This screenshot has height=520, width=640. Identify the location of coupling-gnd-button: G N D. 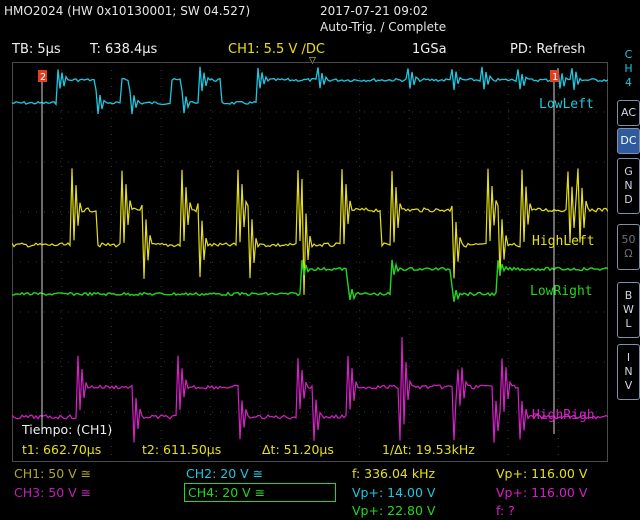
(628, 186).